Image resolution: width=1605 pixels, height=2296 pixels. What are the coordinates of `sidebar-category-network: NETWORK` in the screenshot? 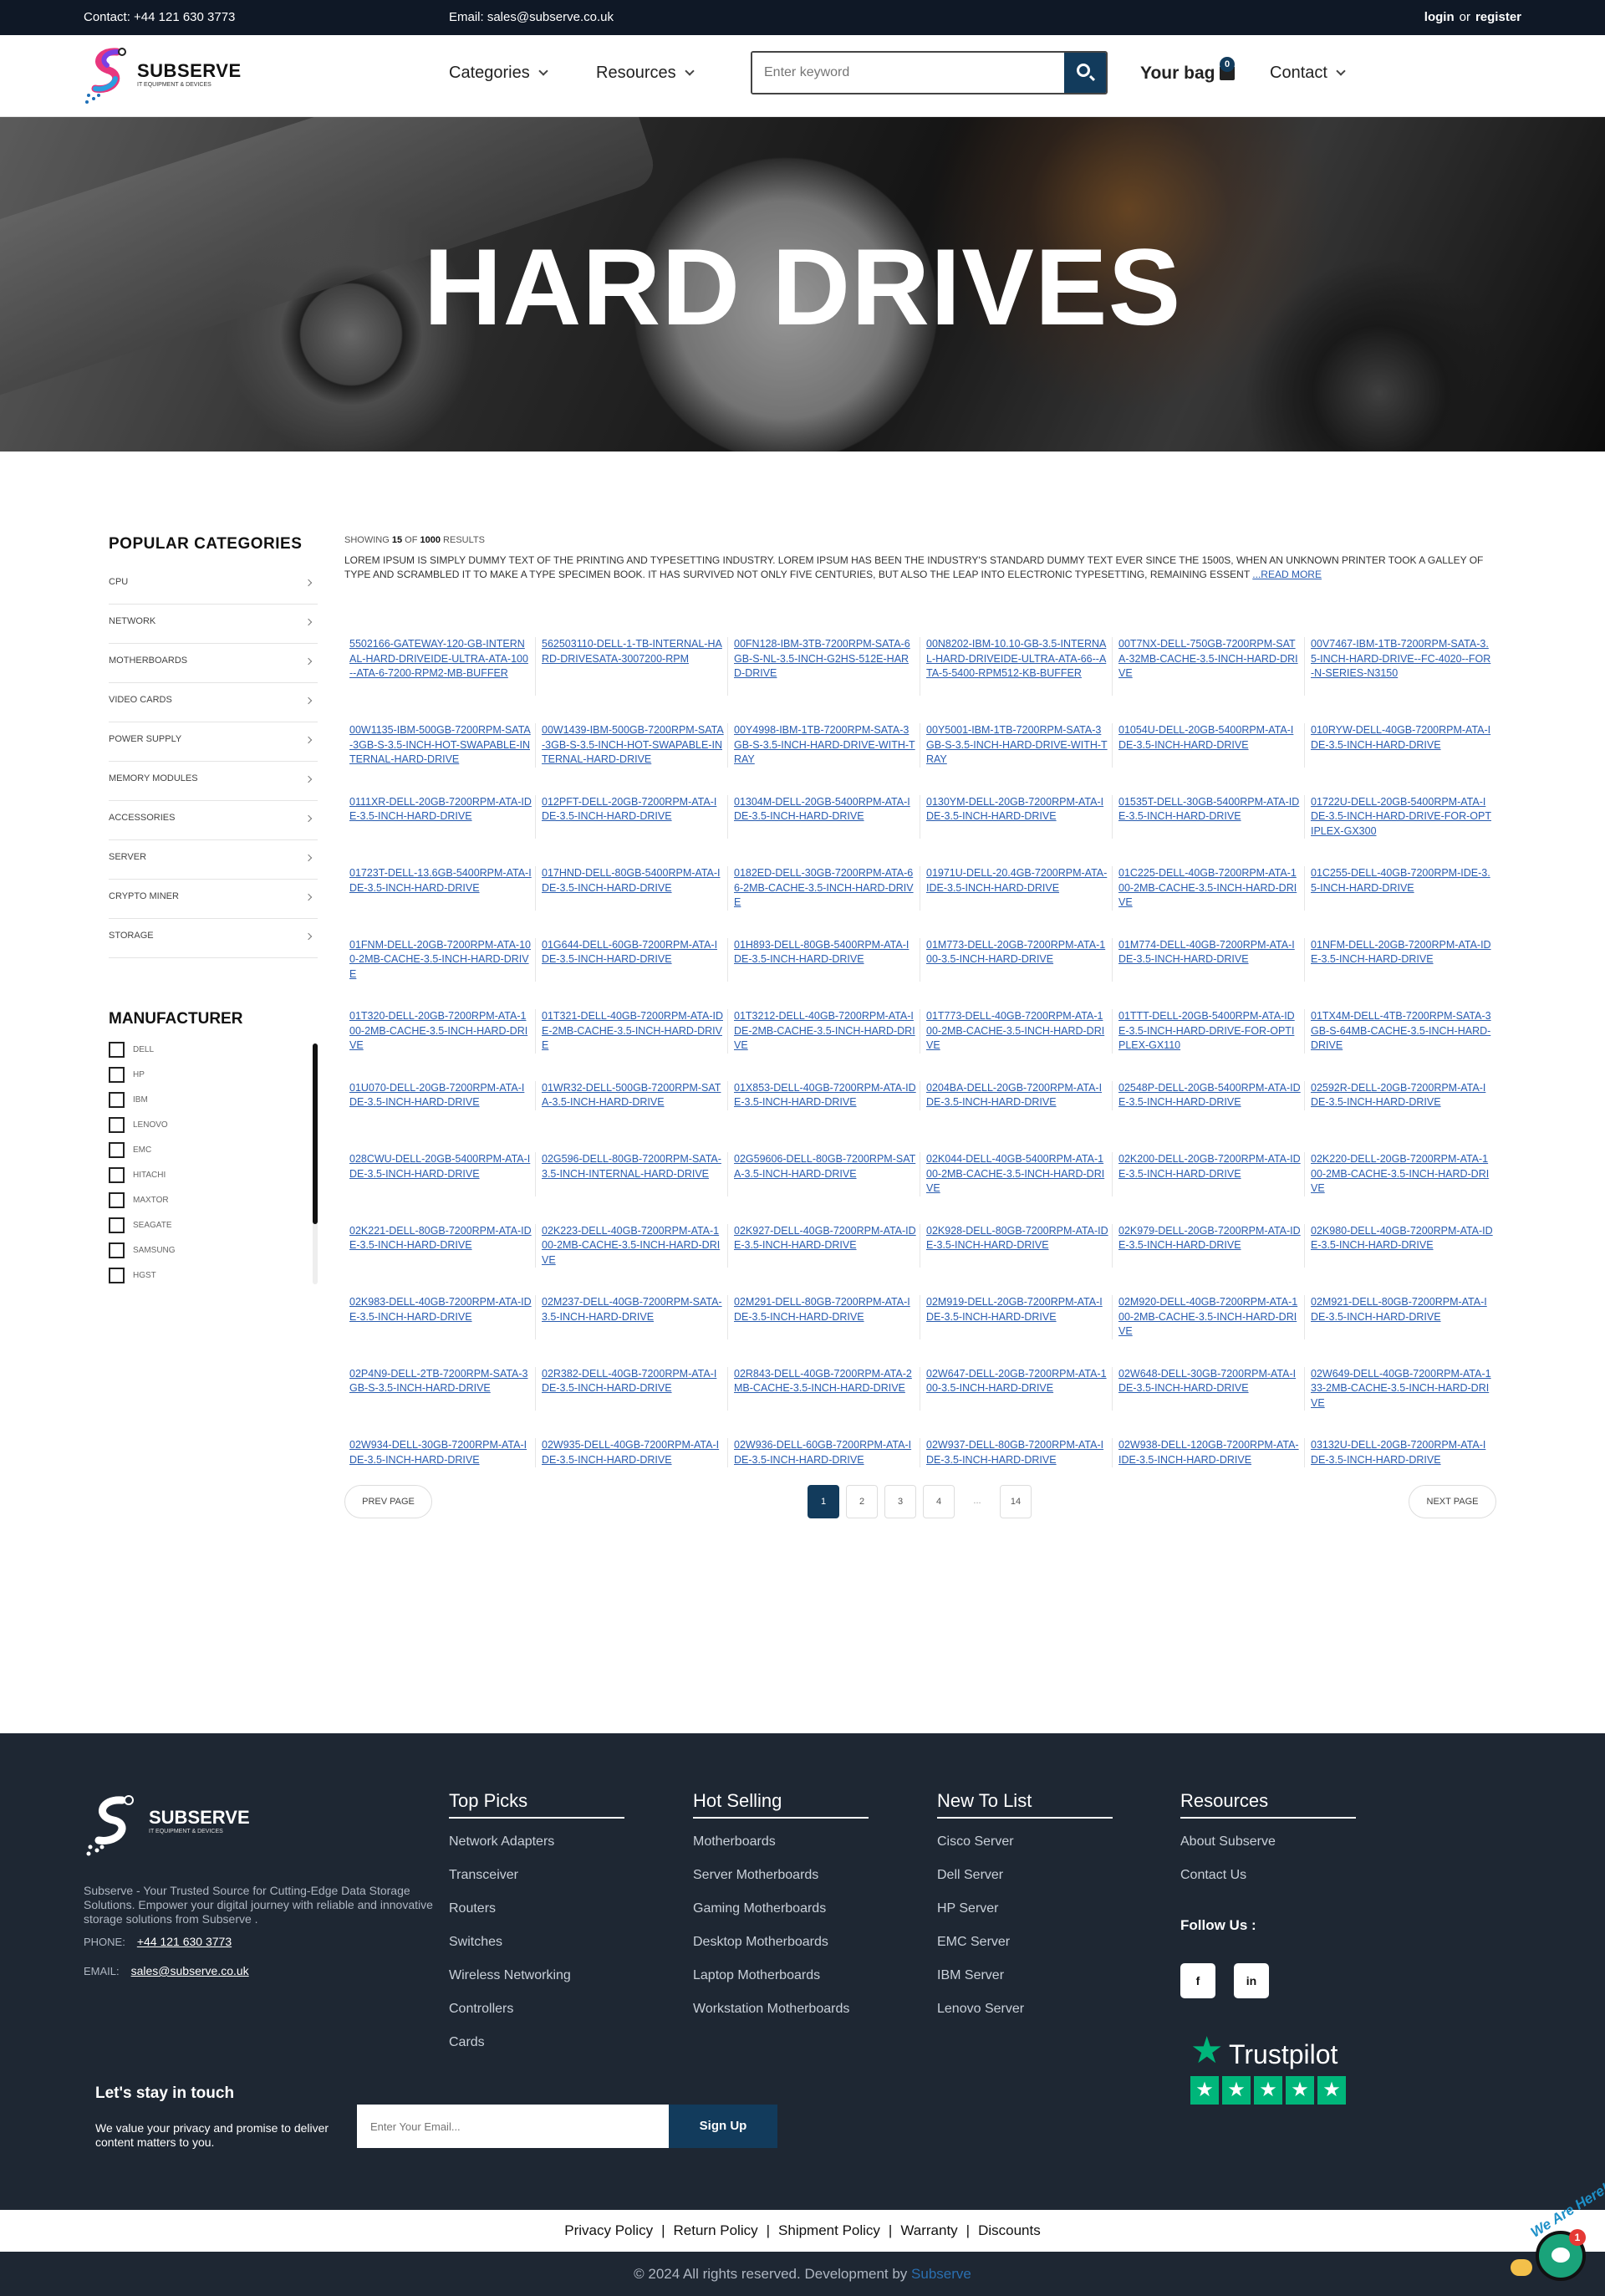 It's located at (213, 624).